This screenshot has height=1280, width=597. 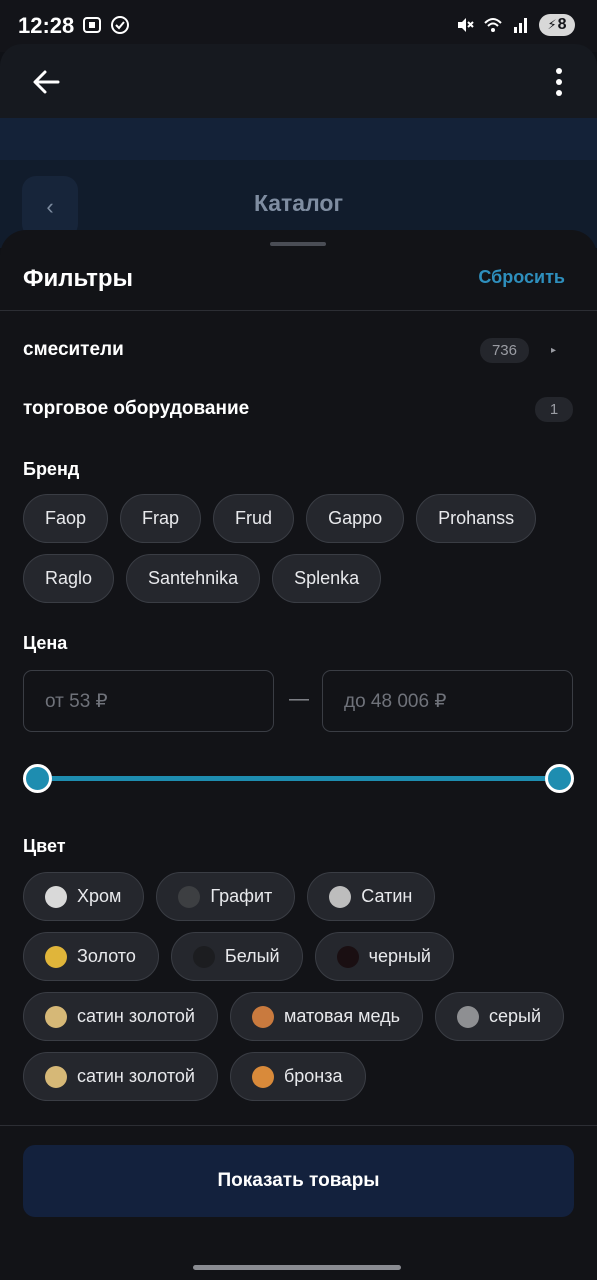 I want to click on color-chip-label: серый, so click(x=515, y=1016).